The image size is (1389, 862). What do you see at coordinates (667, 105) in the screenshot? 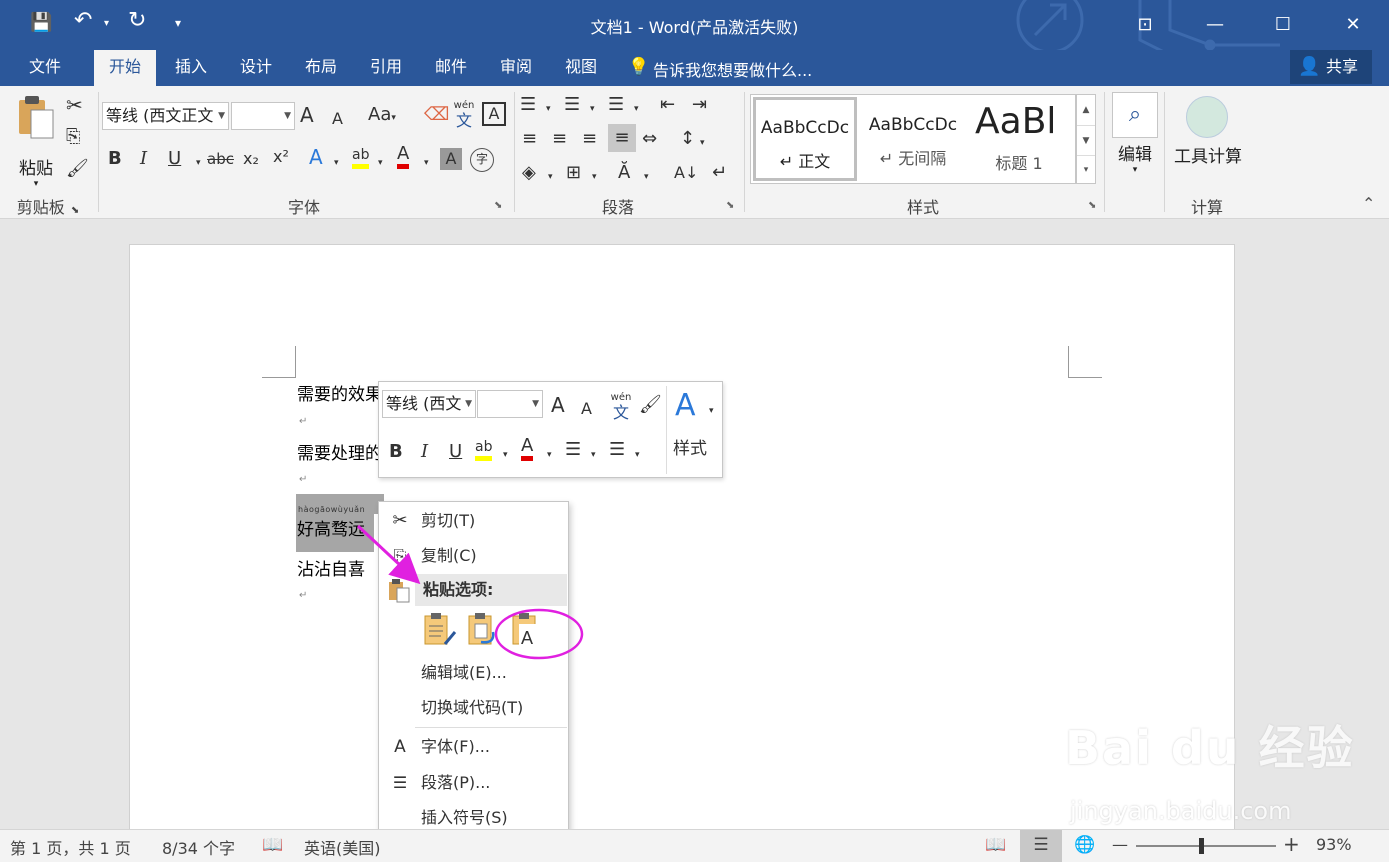
I see `decrease-indent-icon: ⇤` at bounding box center [667, 105].